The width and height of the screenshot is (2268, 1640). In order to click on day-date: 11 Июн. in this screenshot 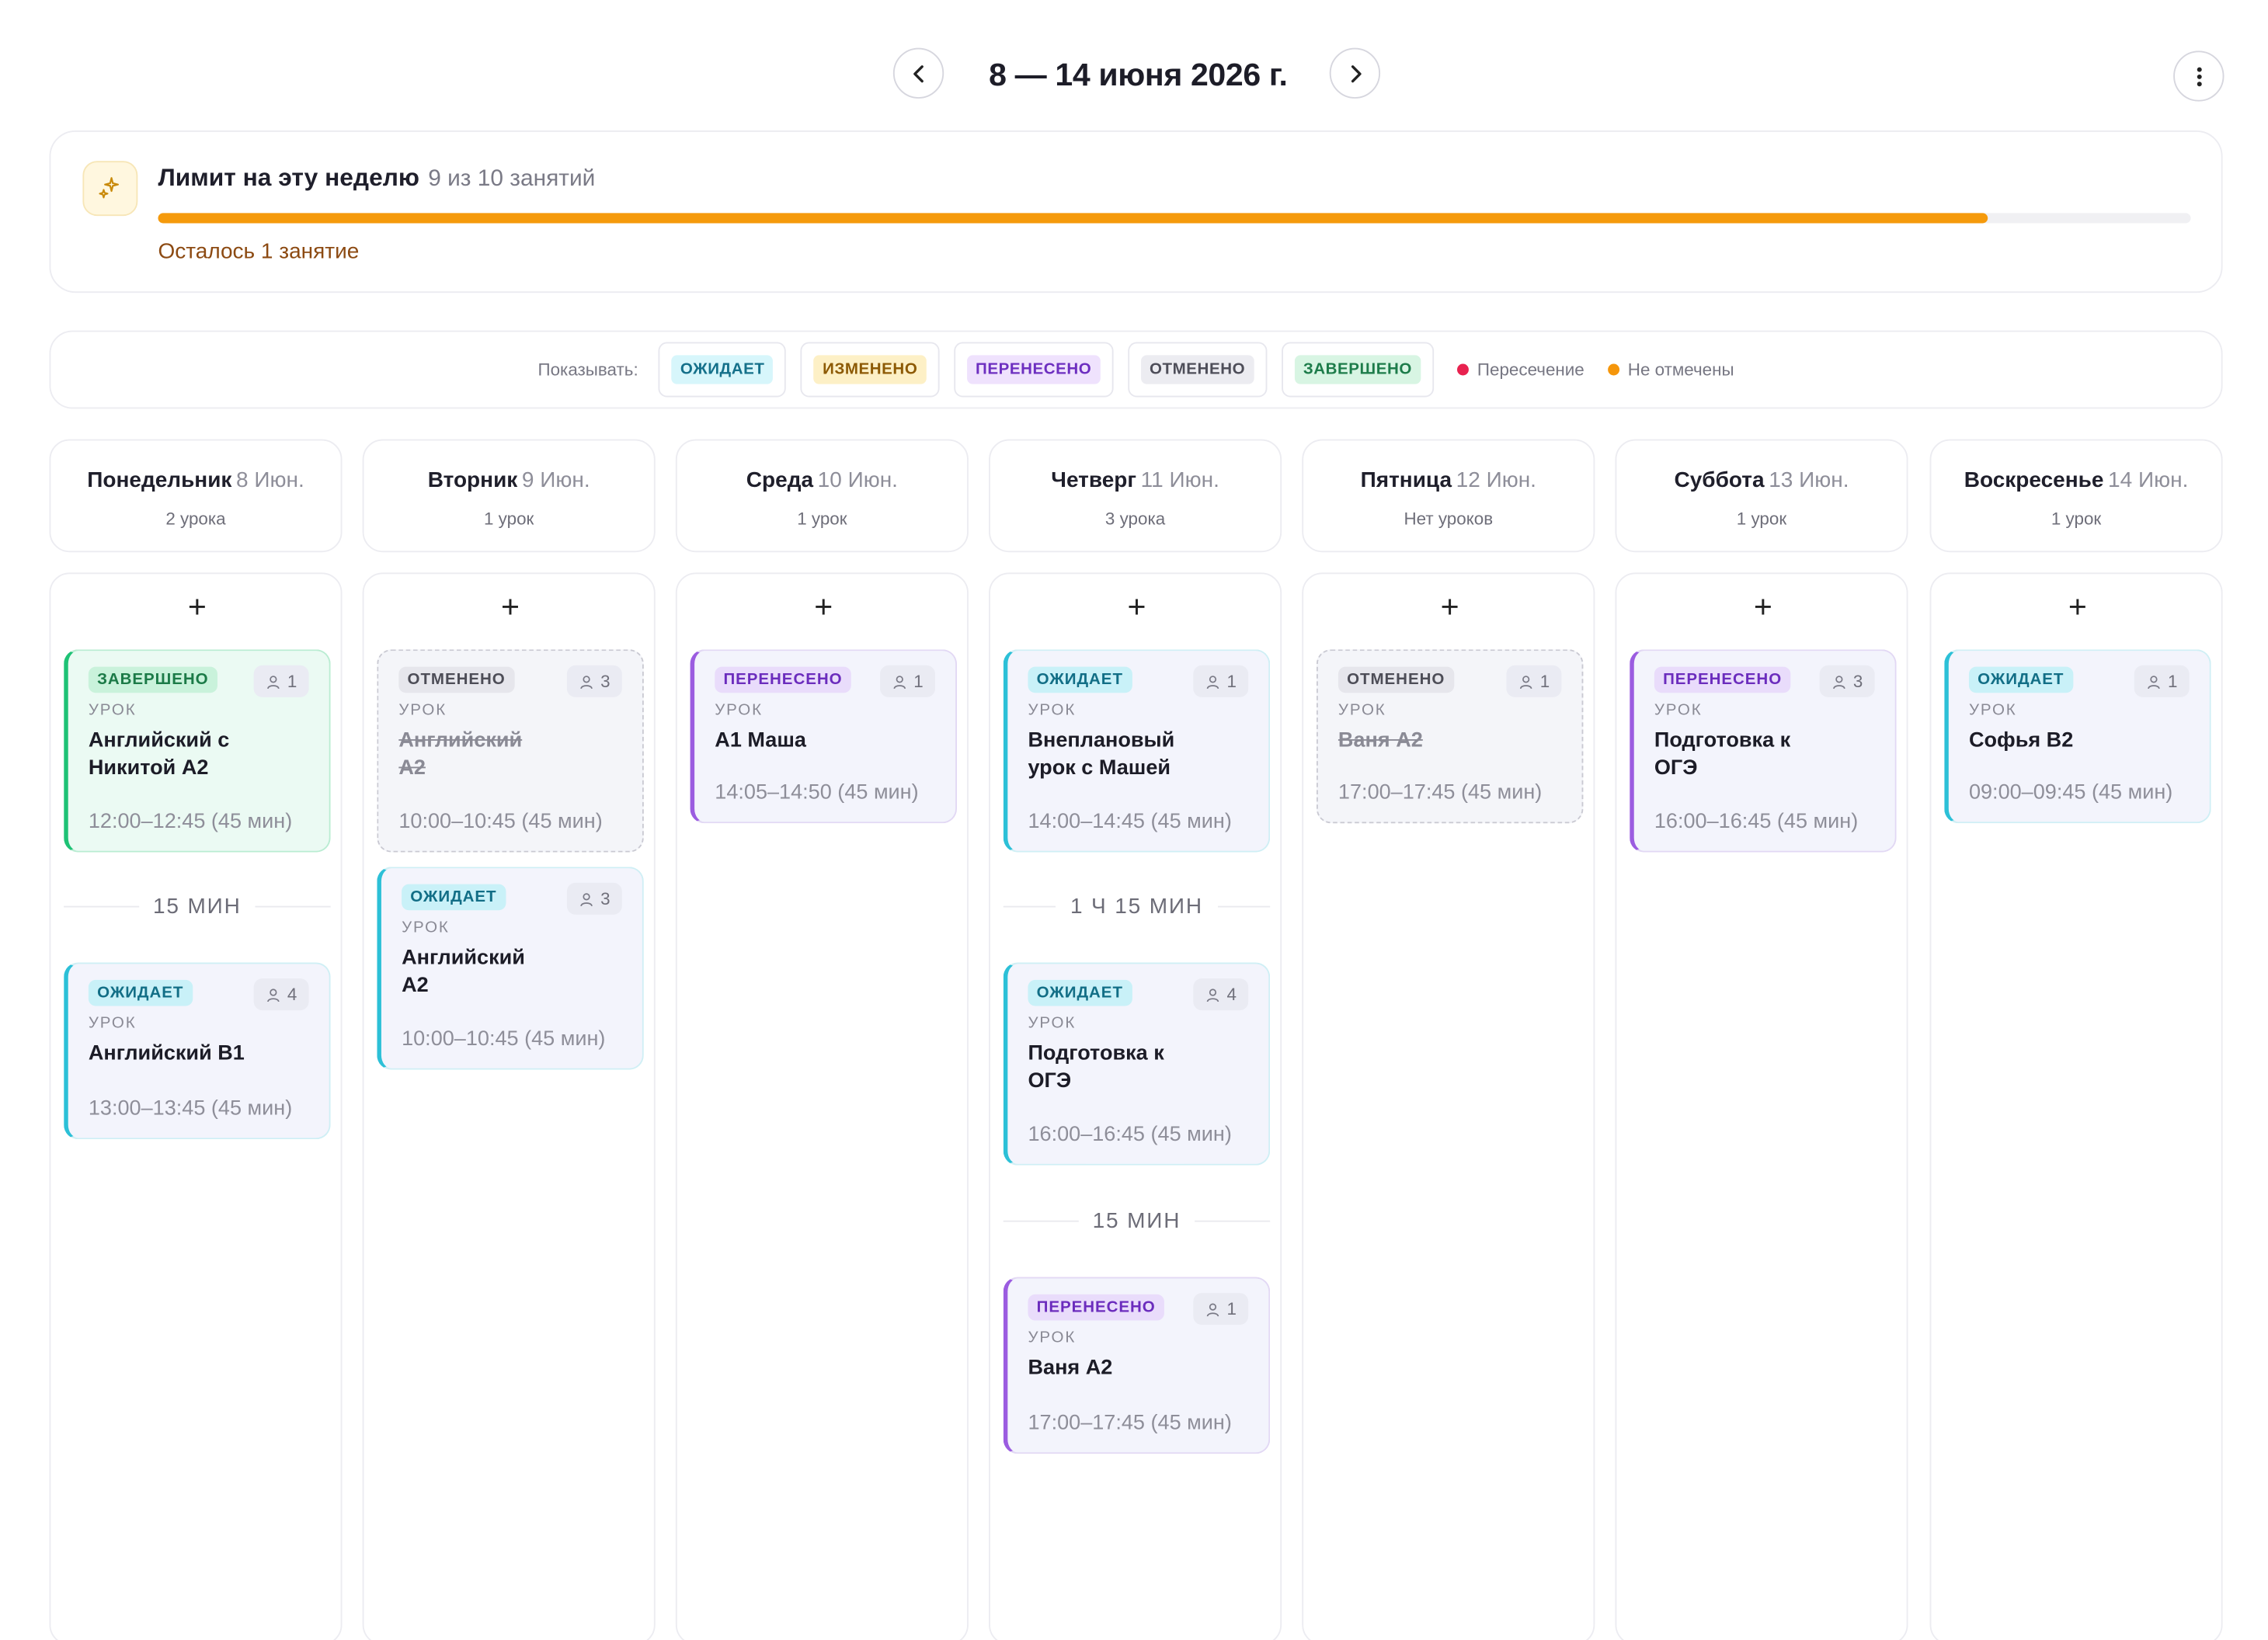, I will do `click(1179, 480)`.